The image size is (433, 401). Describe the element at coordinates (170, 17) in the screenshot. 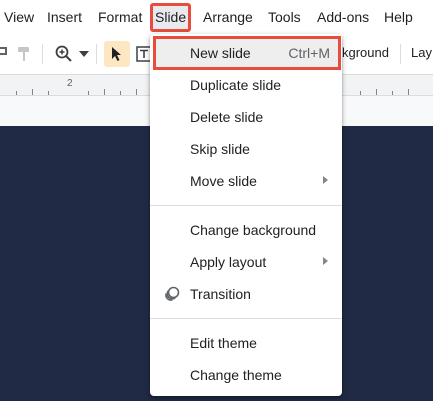

I see `menu-slide: Slide` at that location.